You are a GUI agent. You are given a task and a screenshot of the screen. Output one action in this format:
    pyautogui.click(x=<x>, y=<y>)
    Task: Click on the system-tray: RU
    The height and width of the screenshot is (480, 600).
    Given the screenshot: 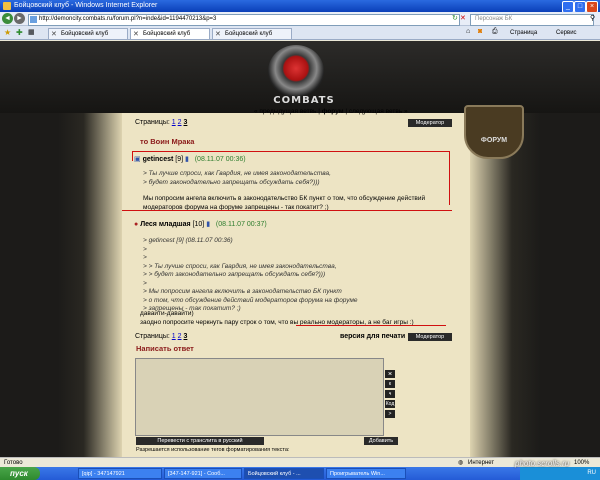 What is the action you would take?
    pyautogui.click(x=560, y=473)
    